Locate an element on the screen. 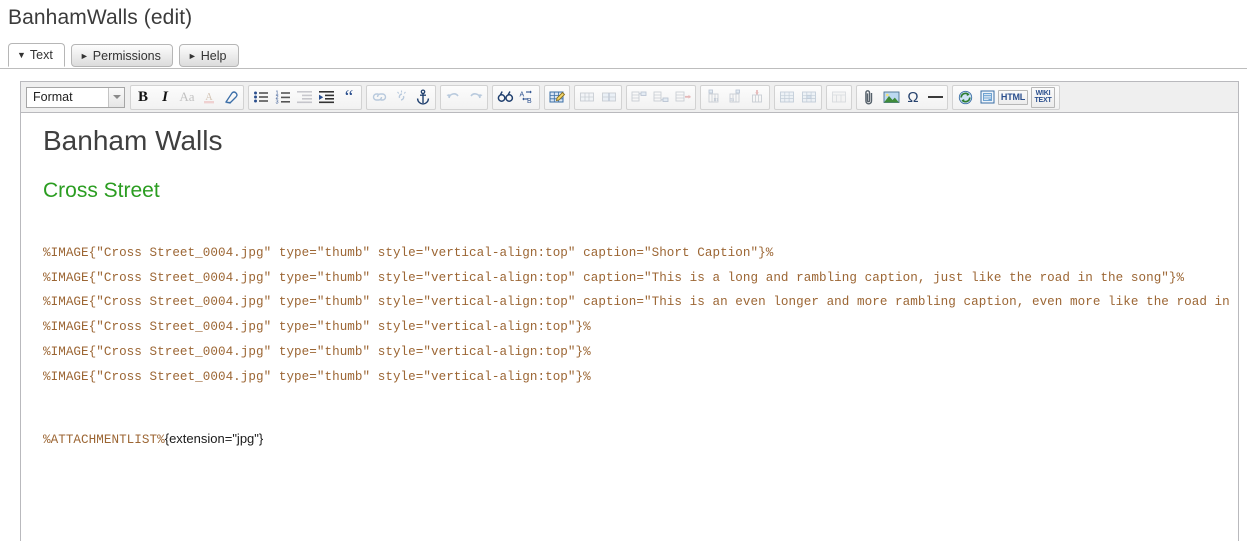 The width and height of the screenshot is (1247, 541). wiki-text-label: WIKI TEXT is located at coordinates (1043, 97).